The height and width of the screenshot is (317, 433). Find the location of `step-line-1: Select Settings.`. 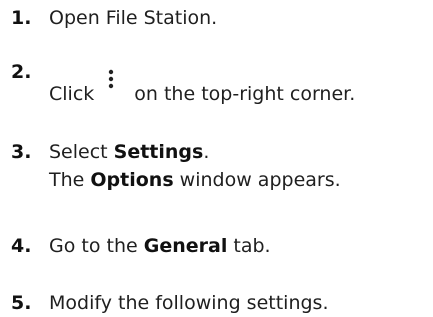

step-line-1: Select Settings. is located at coordinates (129, 152).